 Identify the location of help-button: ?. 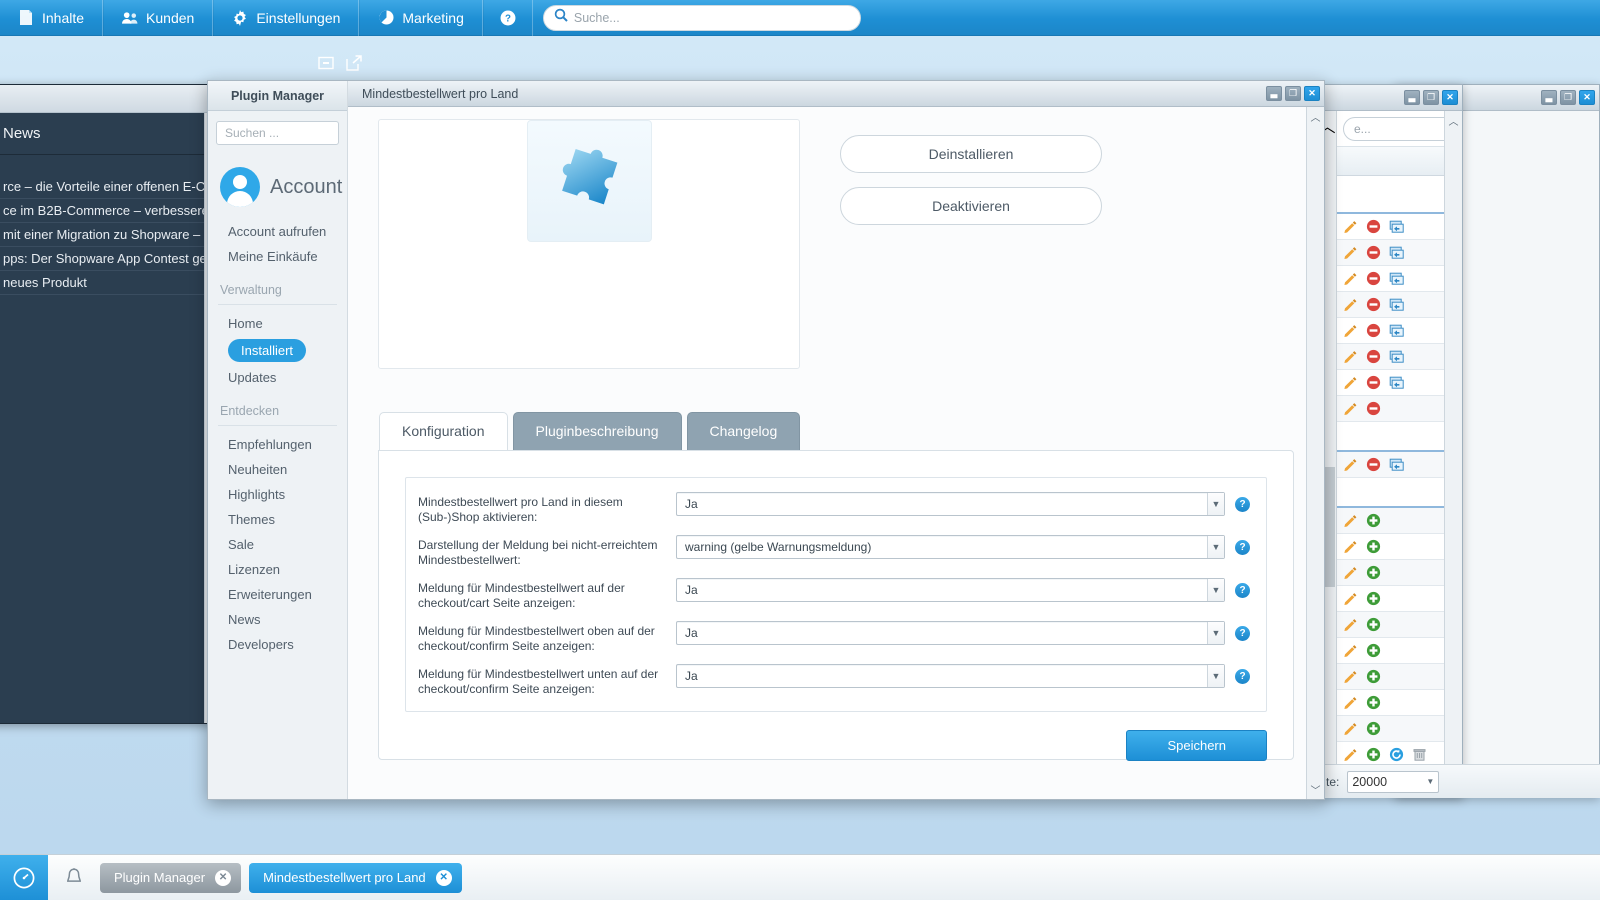
(507, 18).